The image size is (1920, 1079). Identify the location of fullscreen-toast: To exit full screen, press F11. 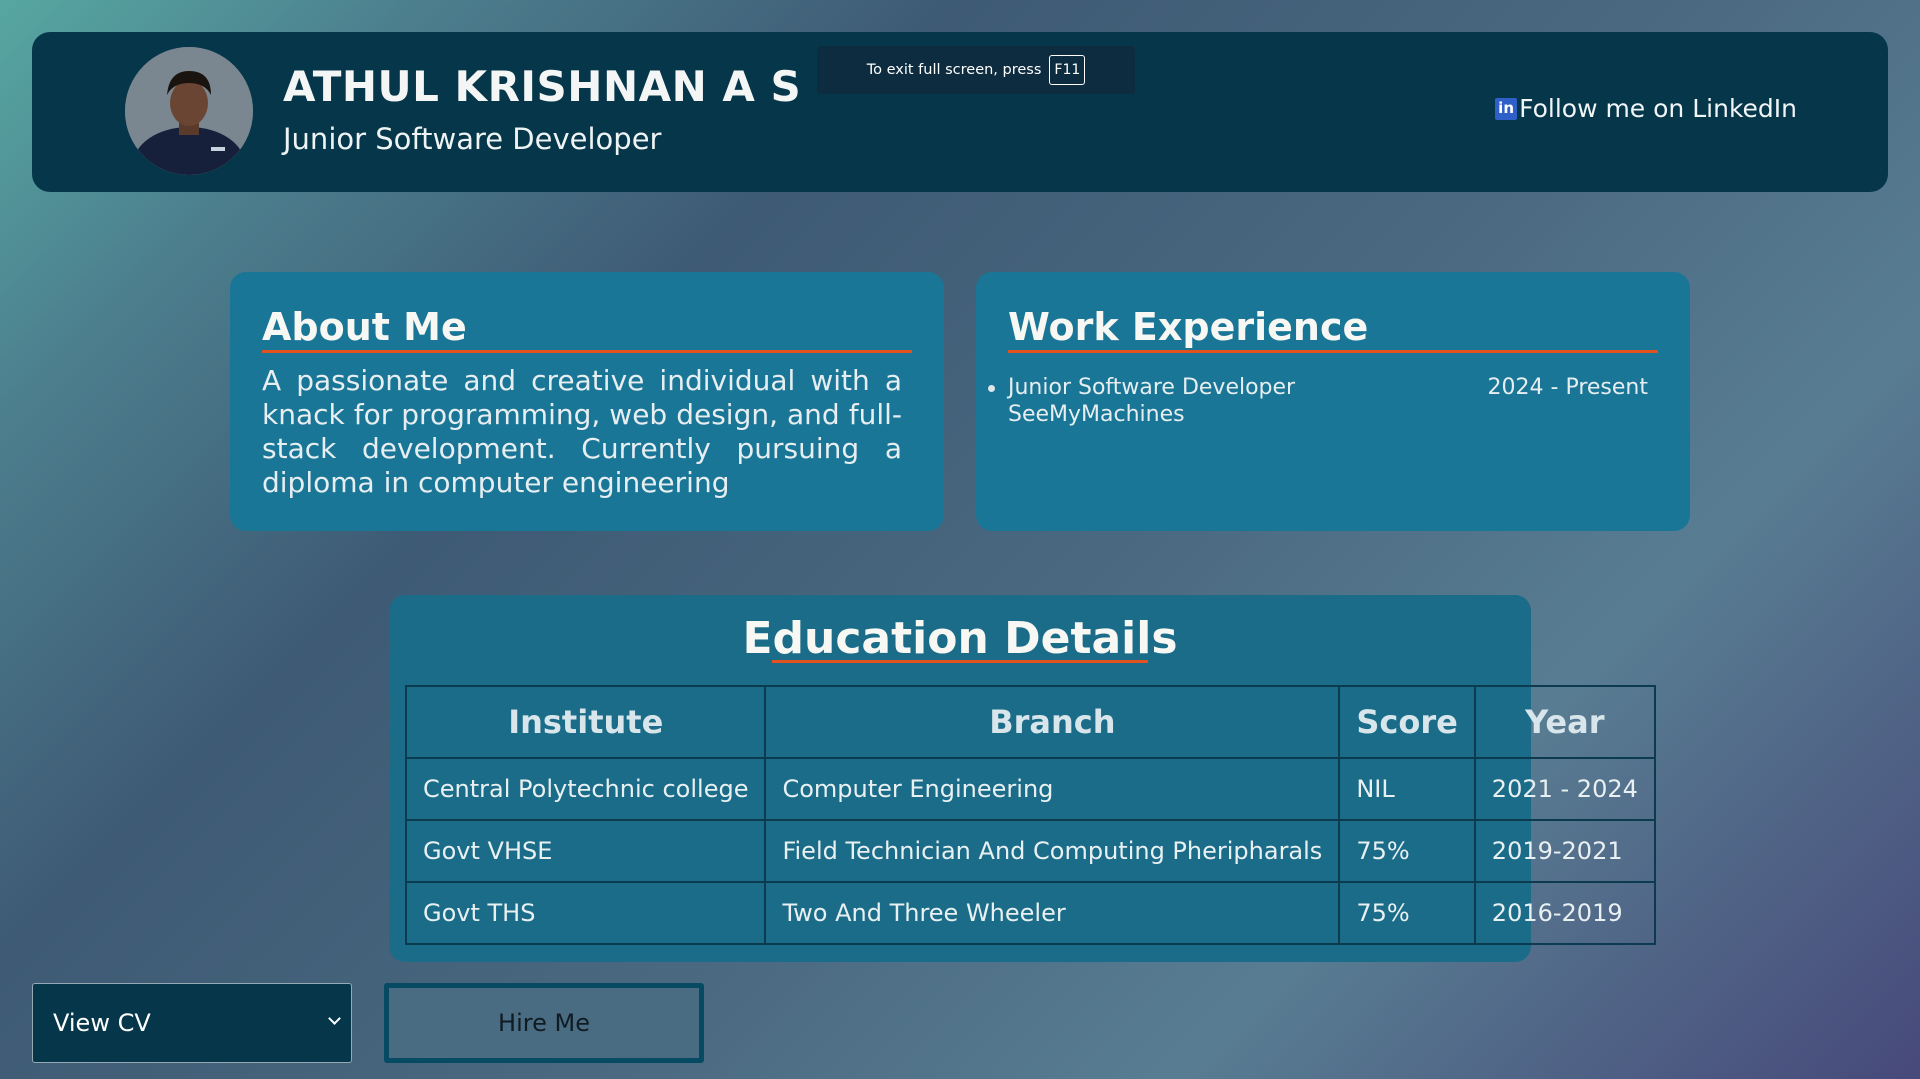
(976, 70).